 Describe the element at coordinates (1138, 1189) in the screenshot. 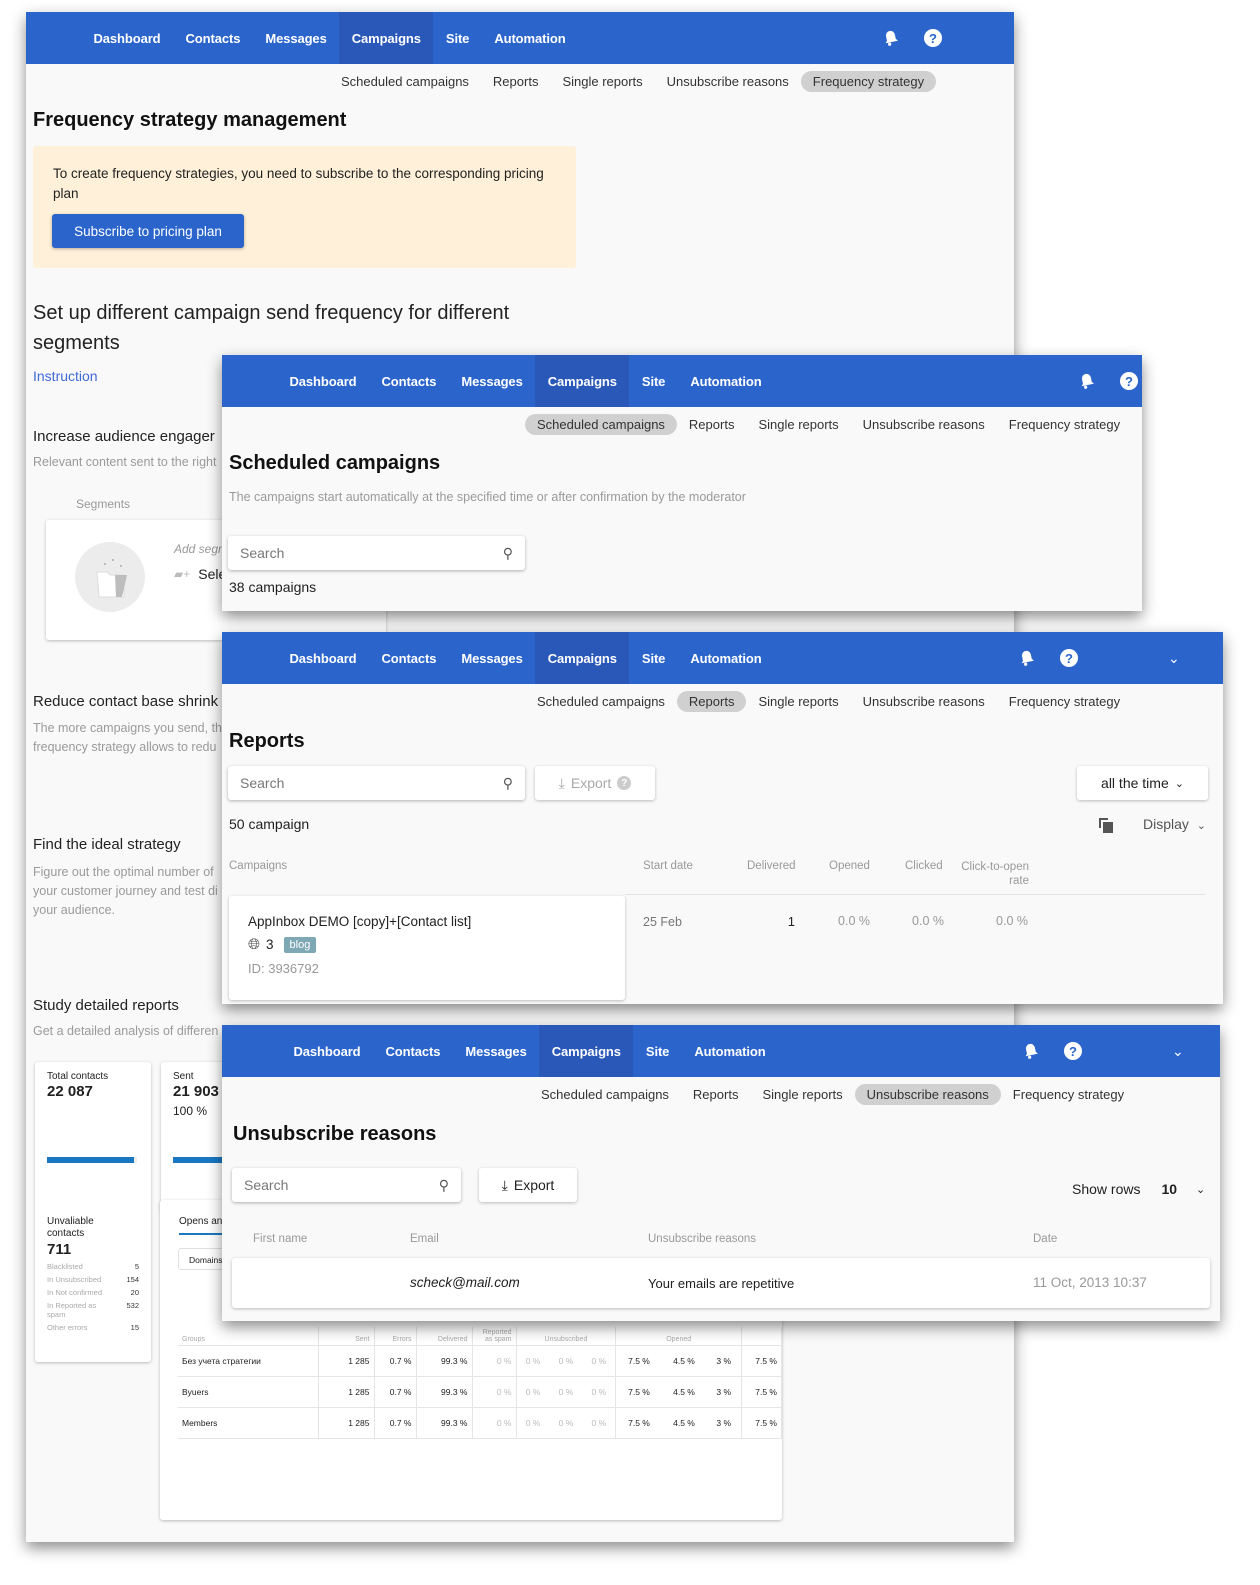

I see `show-rows-select: Show rows 10 ⌄` at that location.